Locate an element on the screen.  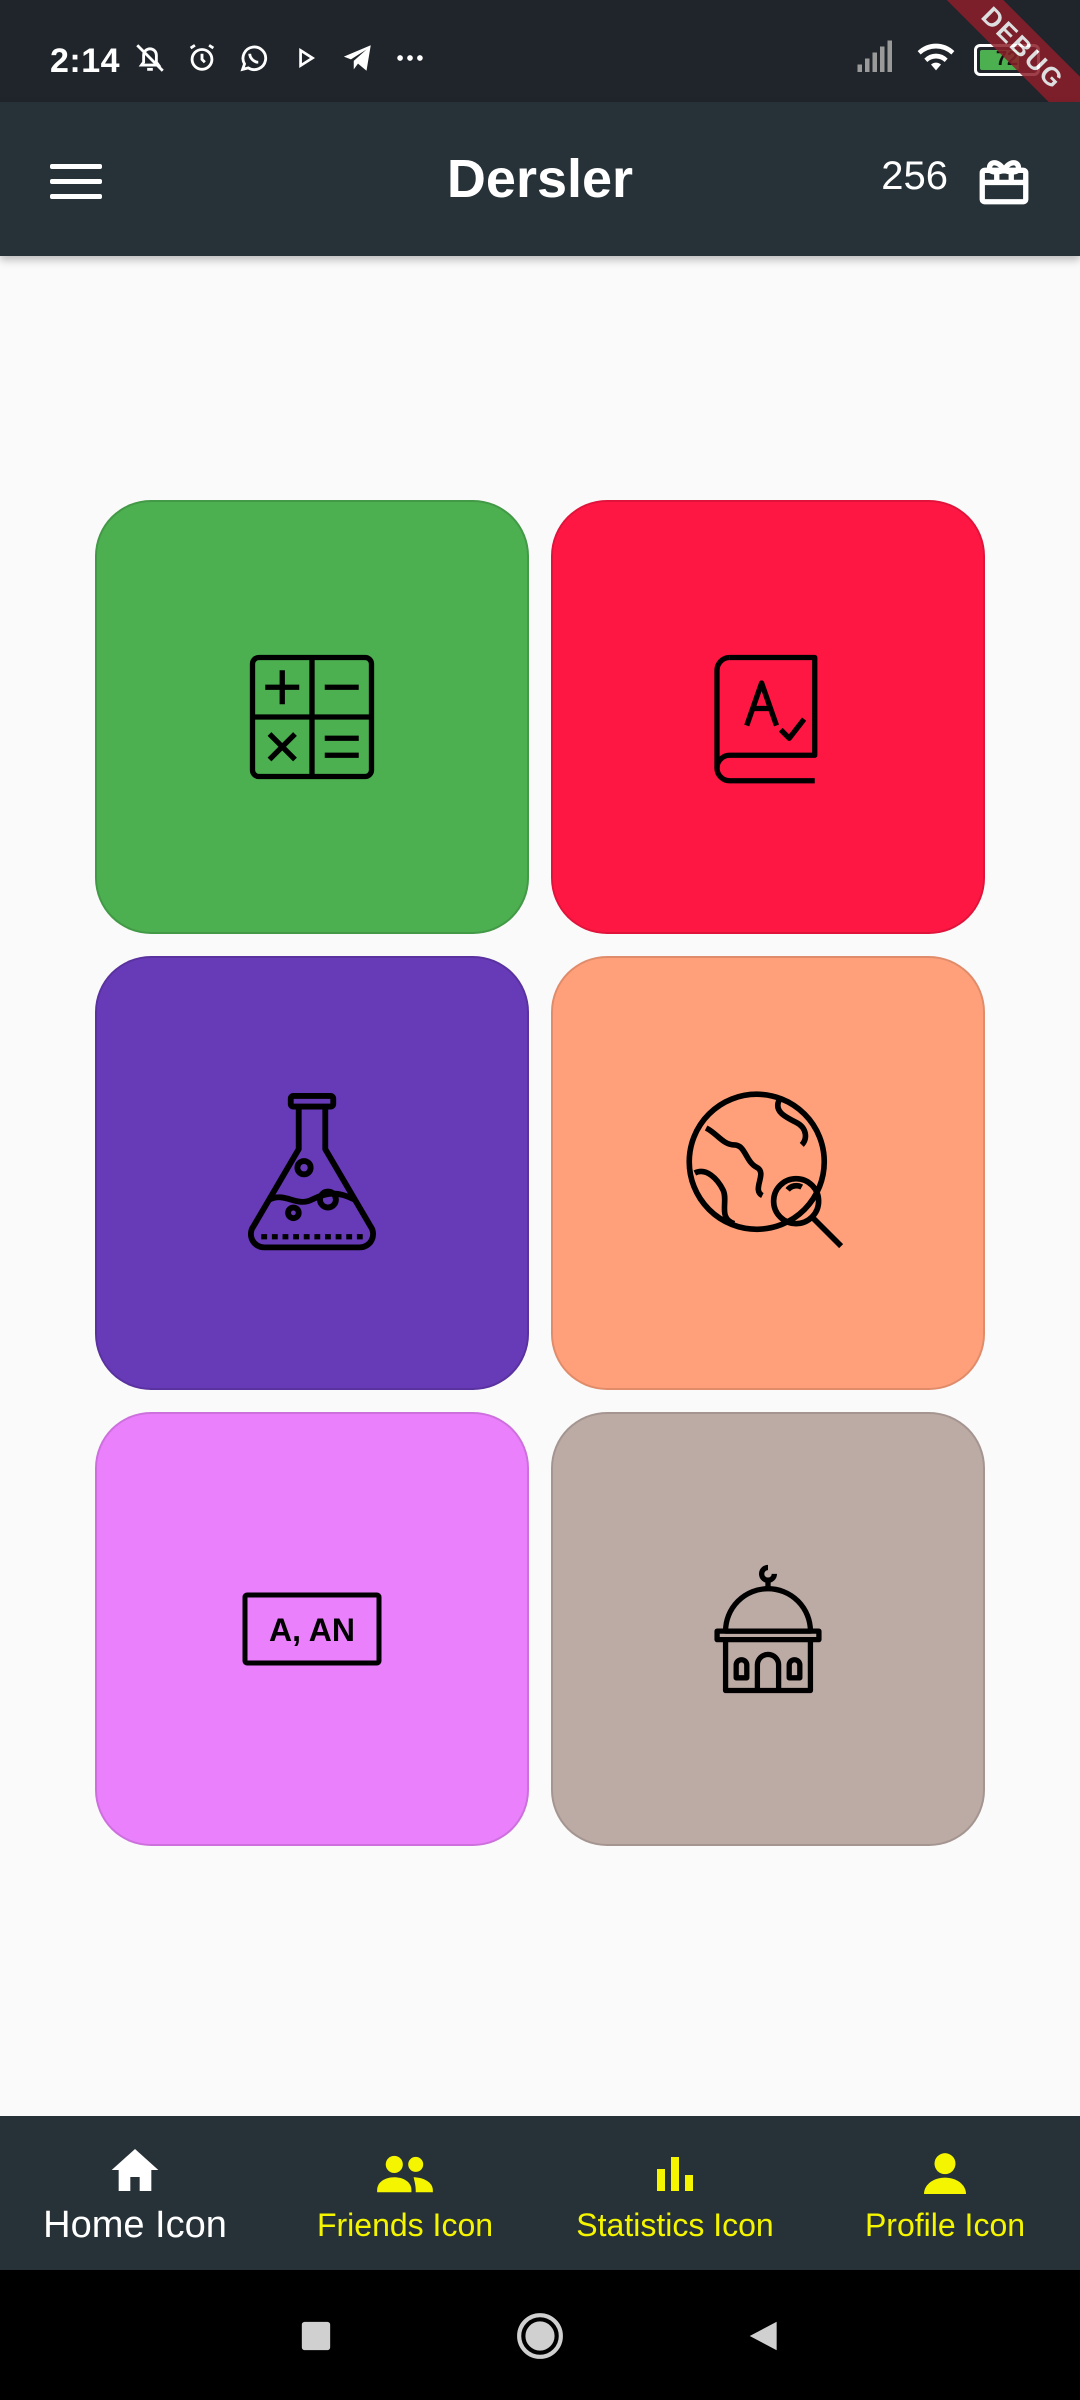
system-navigation-bar is located at coordinates (540, 2335).